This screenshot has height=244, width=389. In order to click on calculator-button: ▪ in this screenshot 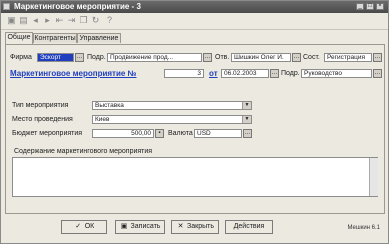, I will do `click(159, 133)`.